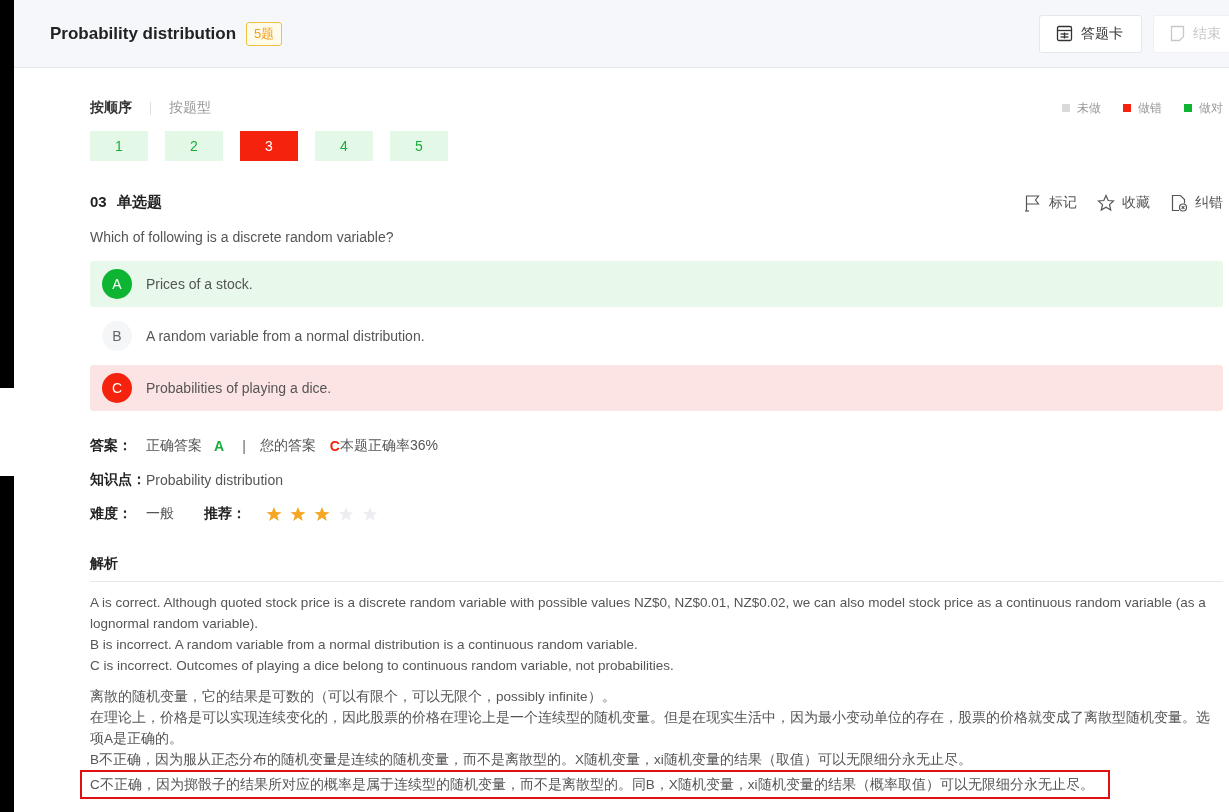 Image resolution: width=1229 pixels, height=812 pixels. What do you see at coordinates (143, 33) in the screenshot?
I see `page-title: Probability distribution` at bounding box center [143, 33].